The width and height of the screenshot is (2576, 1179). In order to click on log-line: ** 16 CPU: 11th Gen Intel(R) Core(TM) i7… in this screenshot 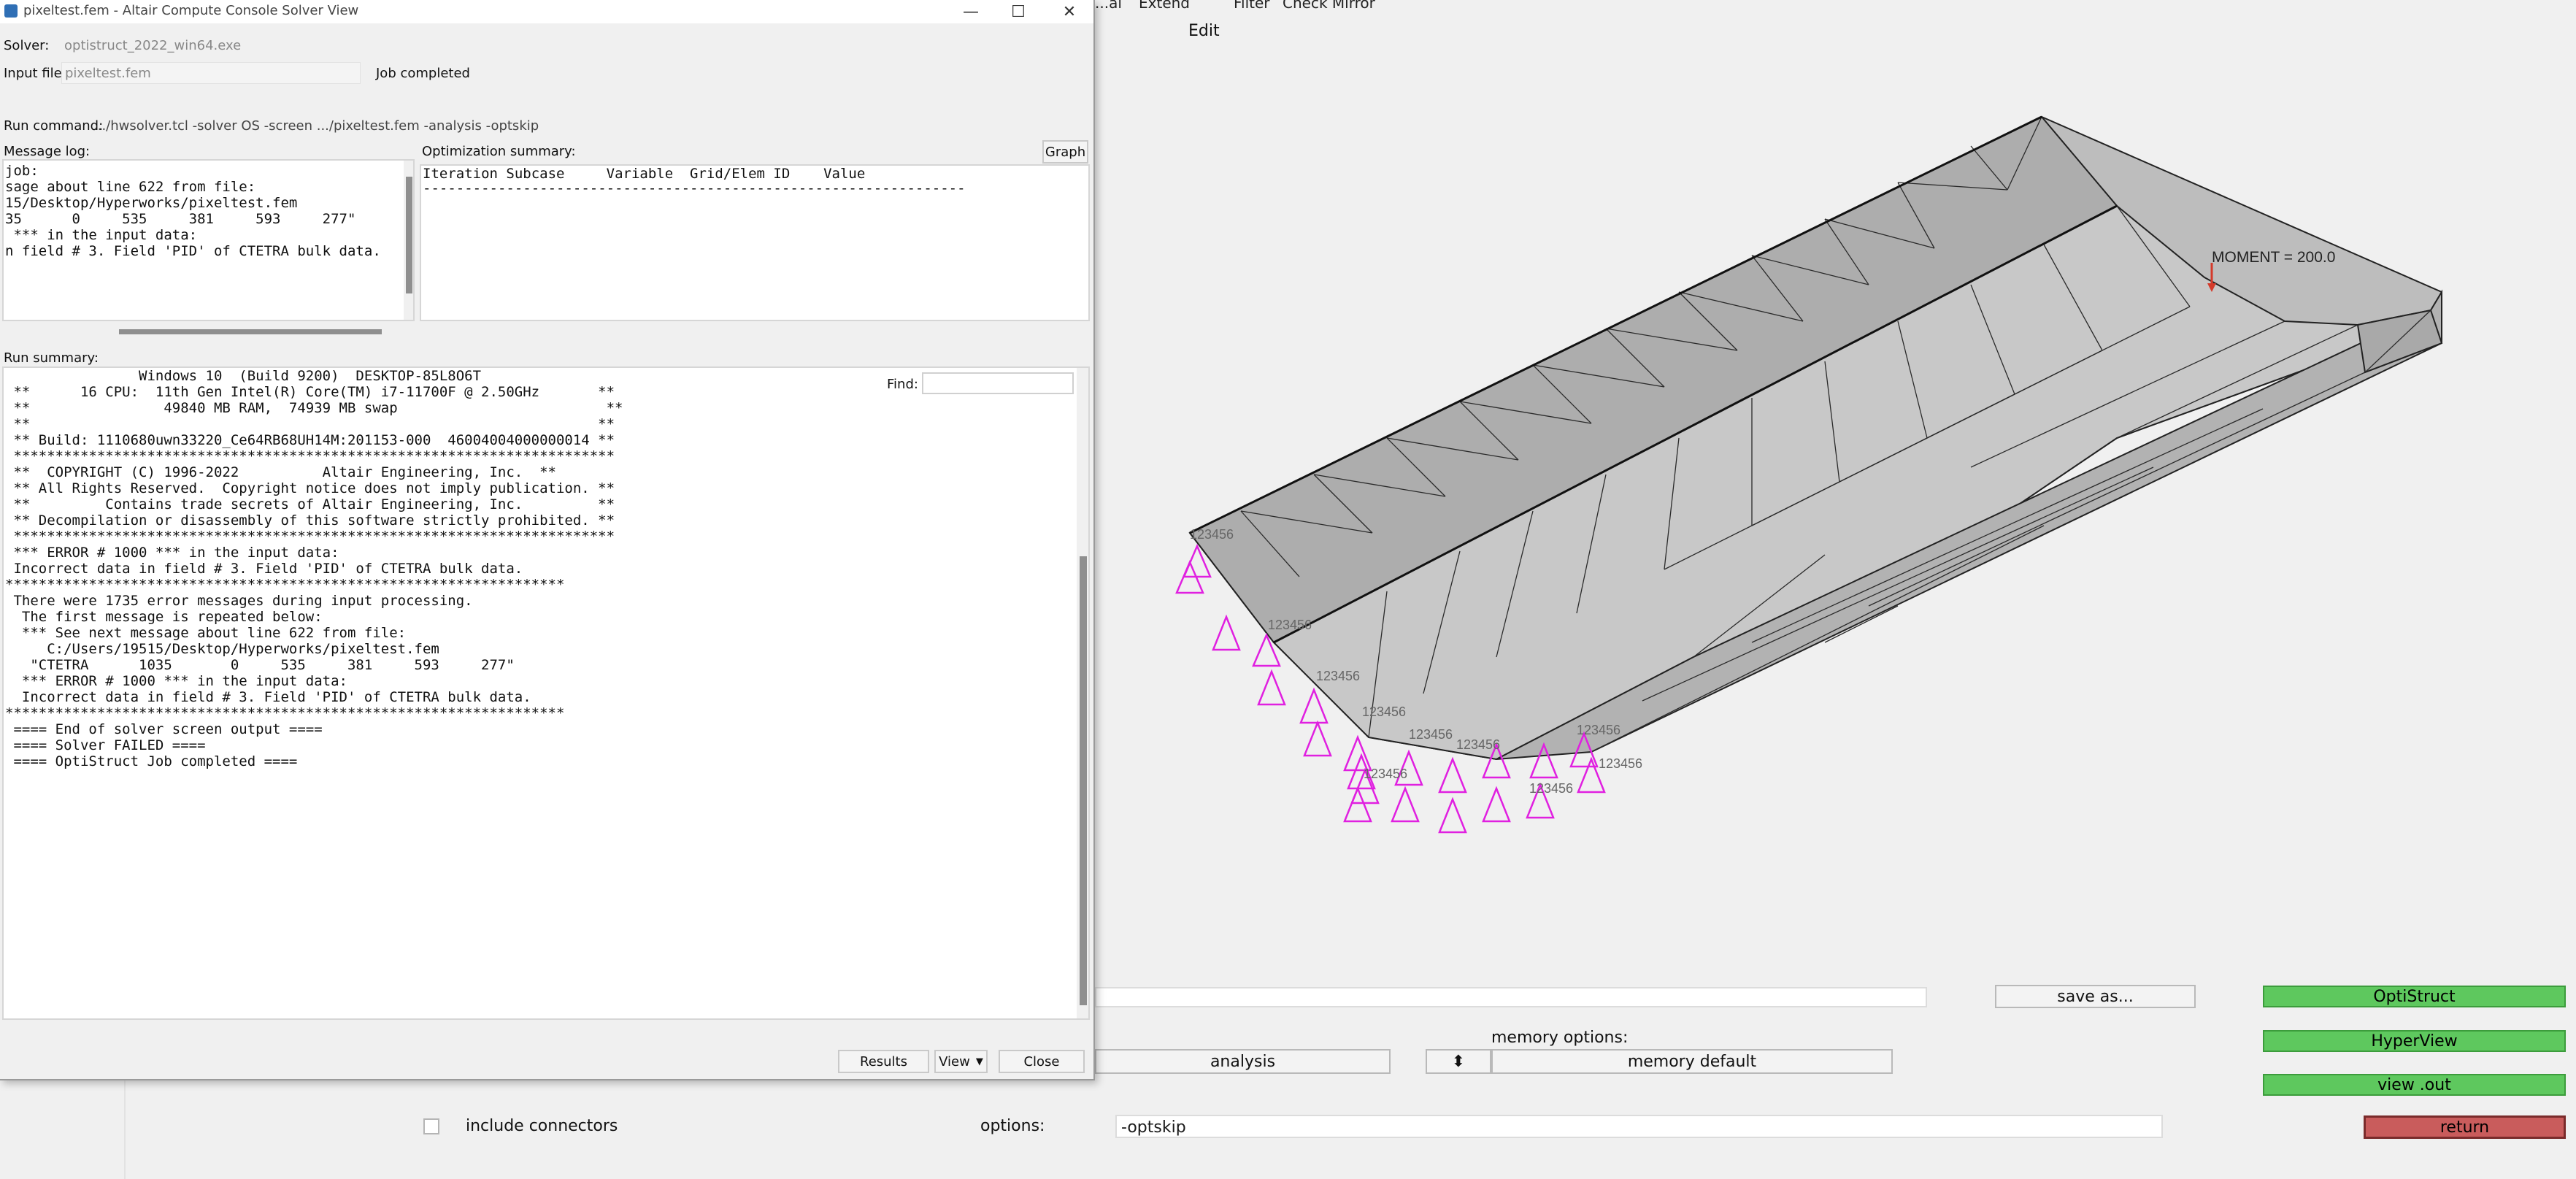, I will do `click(310, 392)`.